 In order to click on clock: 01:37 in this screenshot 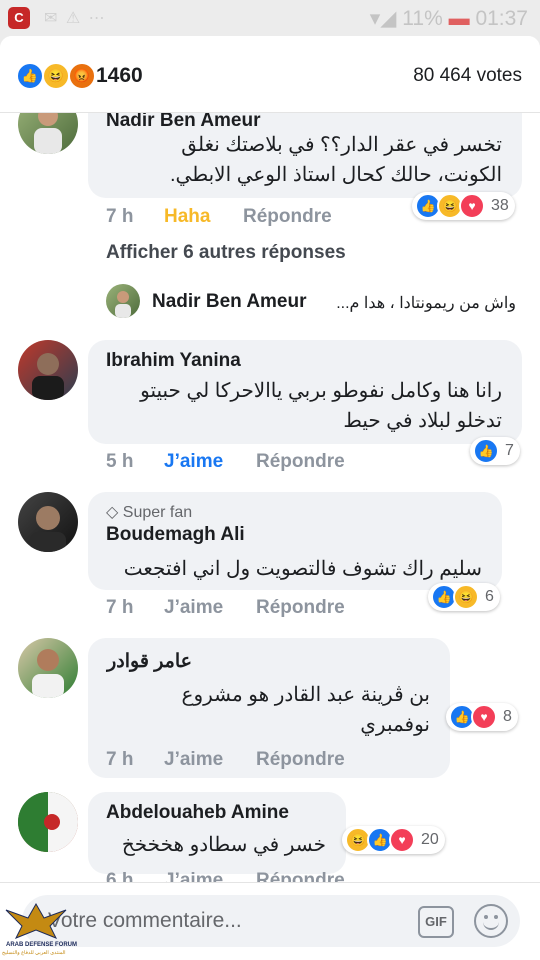, I will do `click(501, 18)`.